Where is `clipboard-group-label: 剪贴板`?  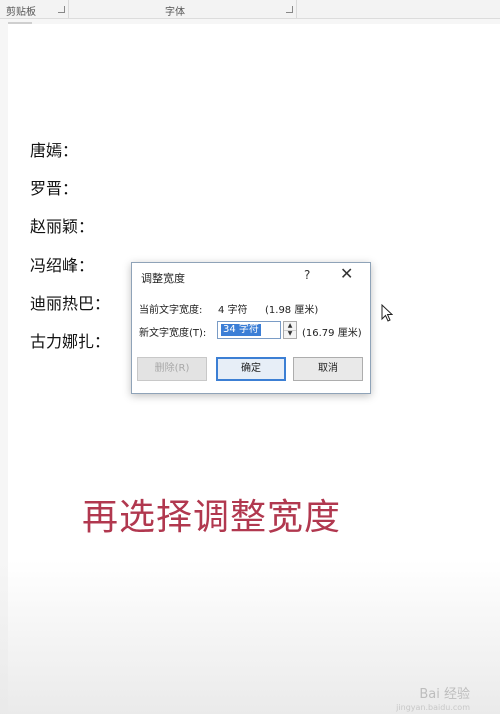
clipboard-group-label: 剪贴板 is located at coordinates (21, 12).